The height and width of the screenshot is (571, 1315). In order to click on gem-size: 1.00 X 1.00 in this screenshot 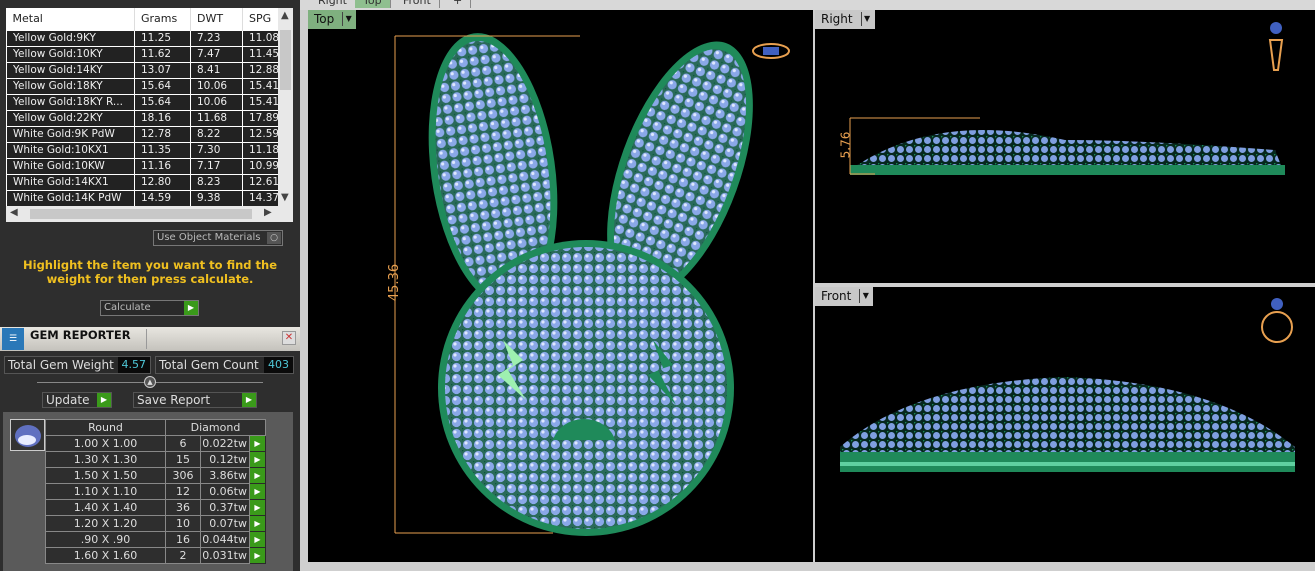, I will do `click(105, 443)`.